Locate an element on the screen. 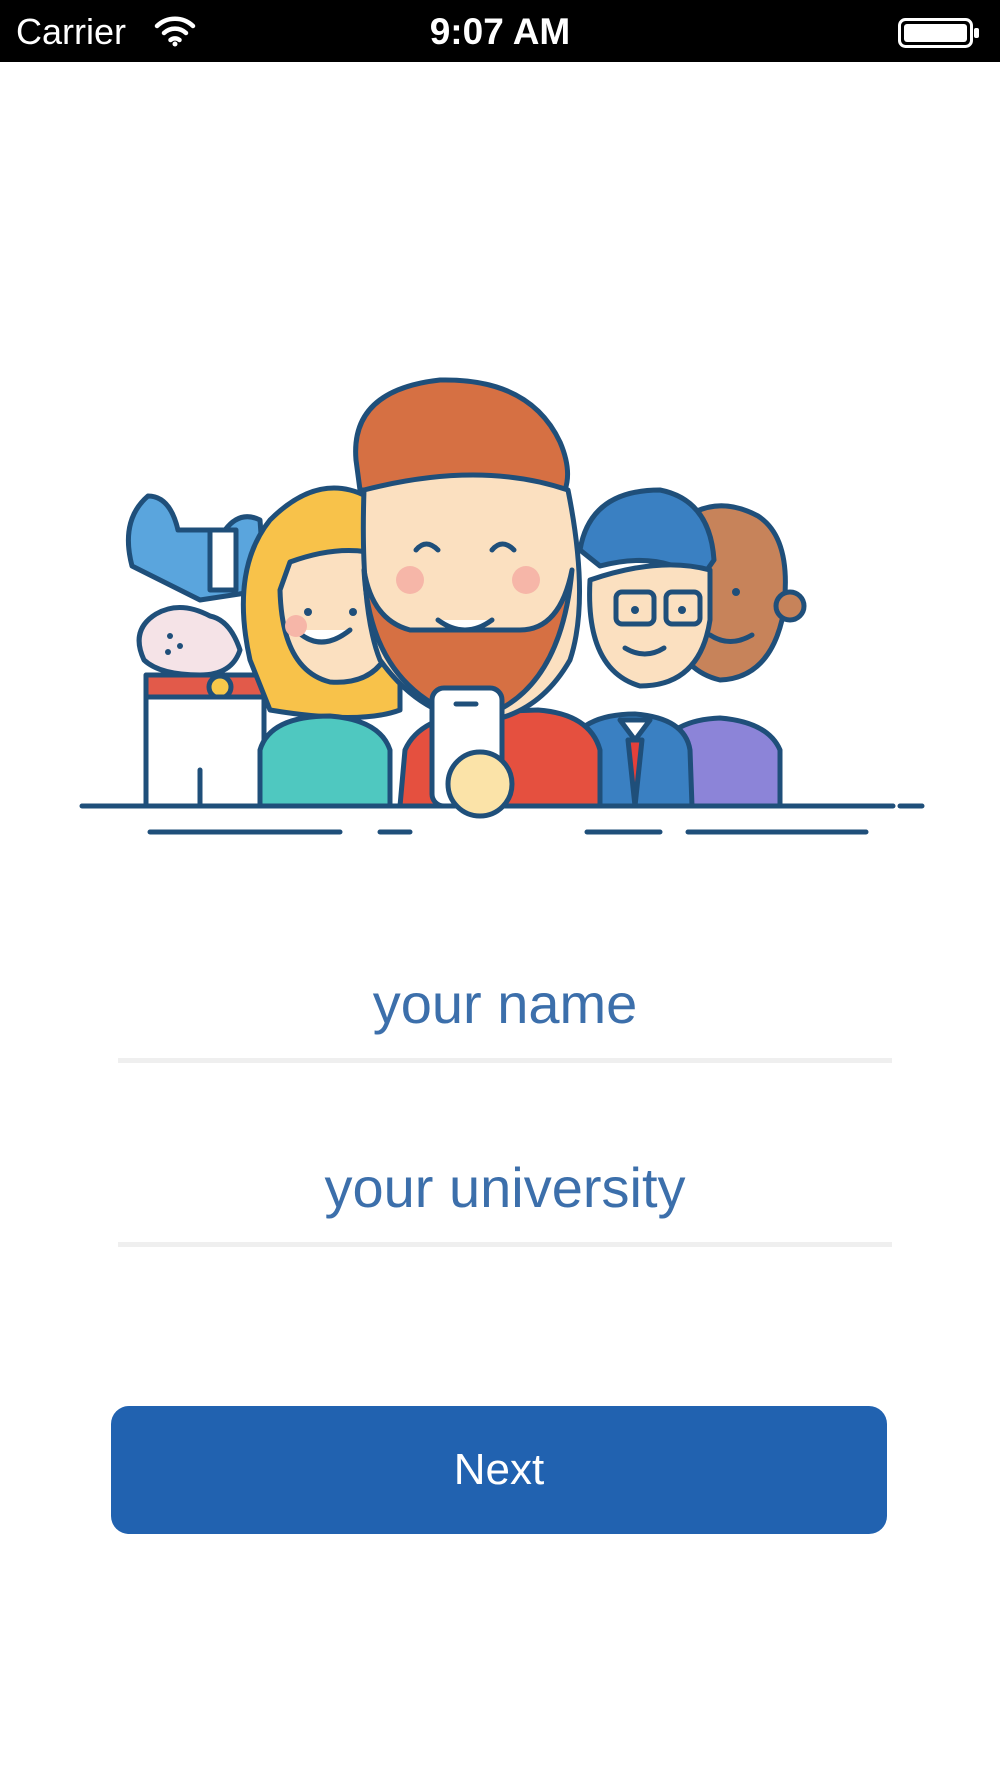 This screenshot has width=1000, height=1774. name-field is located at coordinates (505, 1005).